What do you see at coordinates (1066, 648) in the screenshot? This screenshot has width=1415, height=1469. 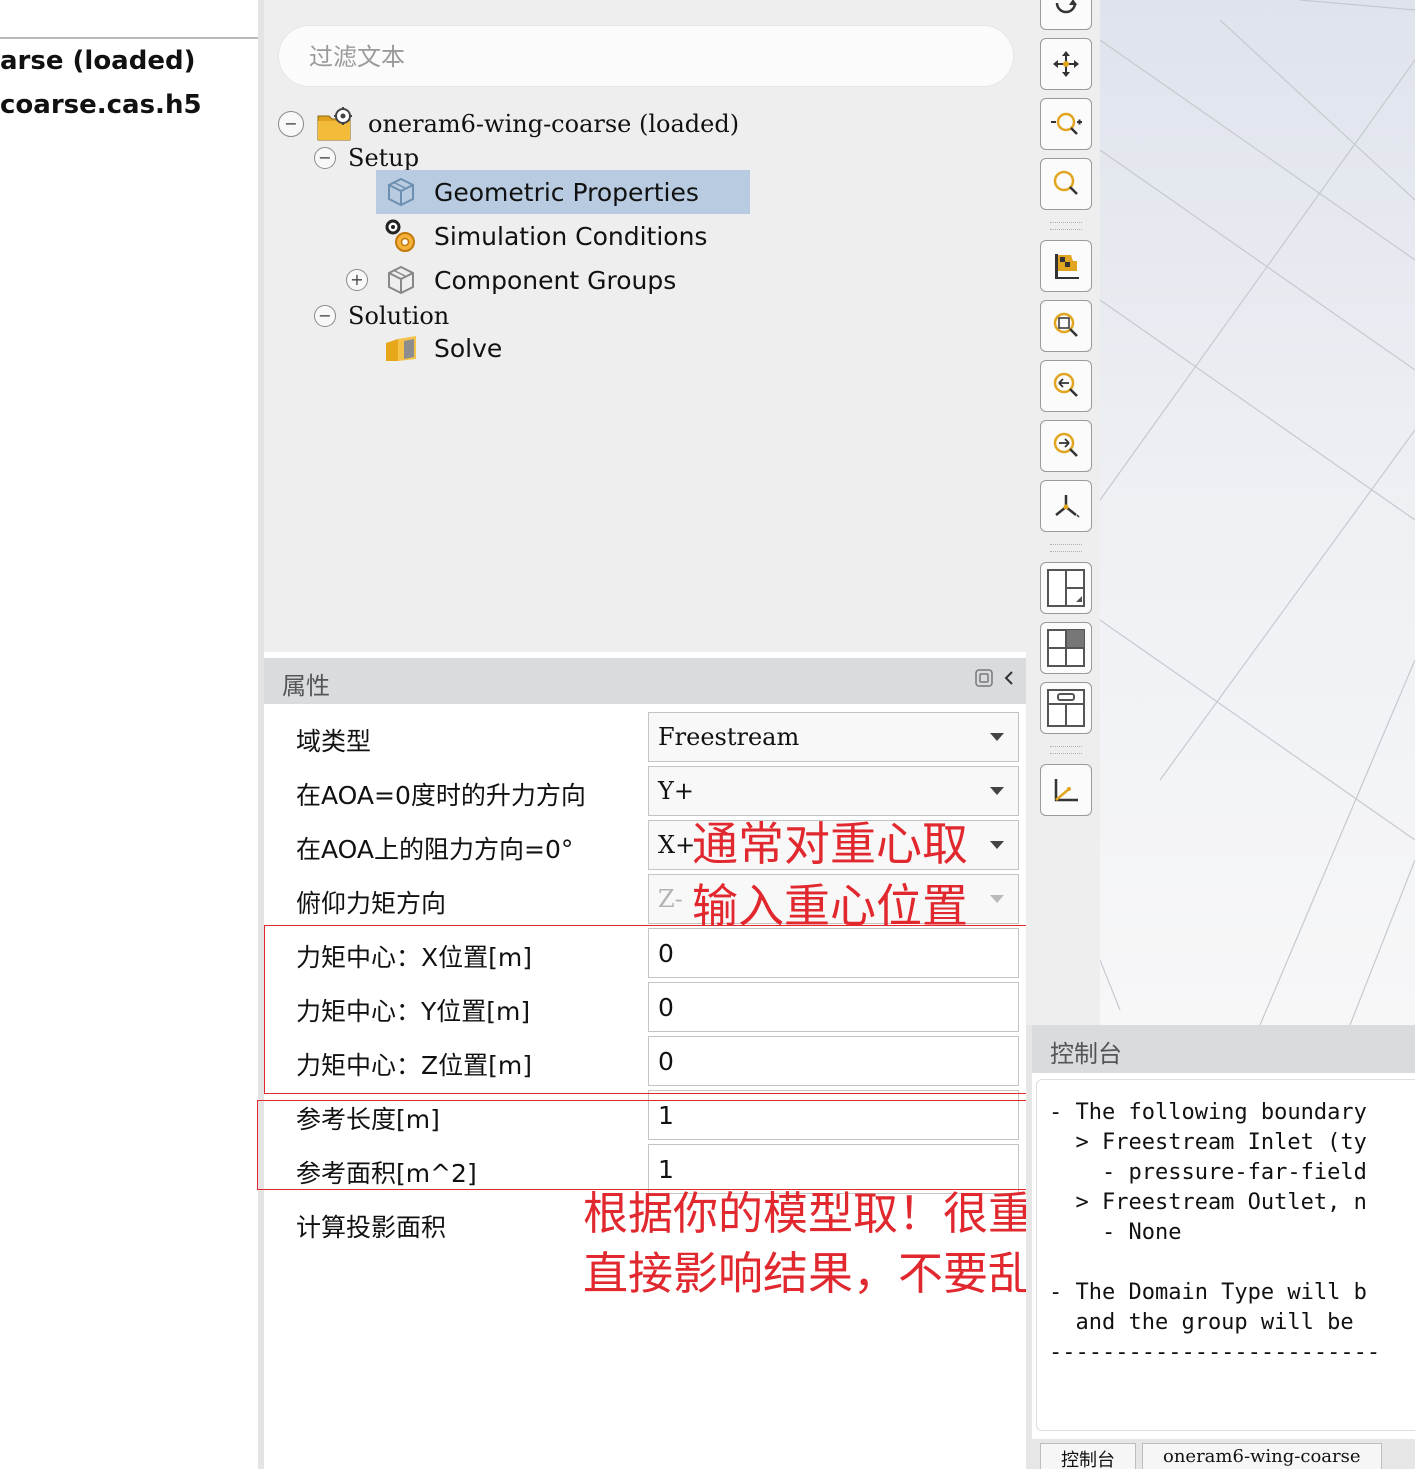 I see `layout-quad-icon` at bounding box center [1066, 648].